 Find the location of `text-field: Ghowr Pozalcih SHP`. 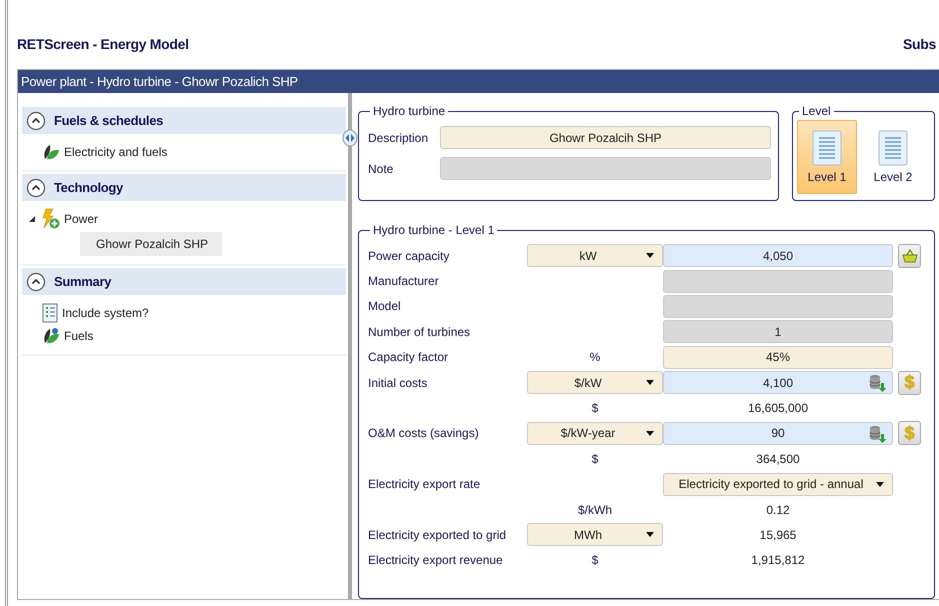

text-field: Ghowr Pozalcih SHP is located at coordinates (605, 137).